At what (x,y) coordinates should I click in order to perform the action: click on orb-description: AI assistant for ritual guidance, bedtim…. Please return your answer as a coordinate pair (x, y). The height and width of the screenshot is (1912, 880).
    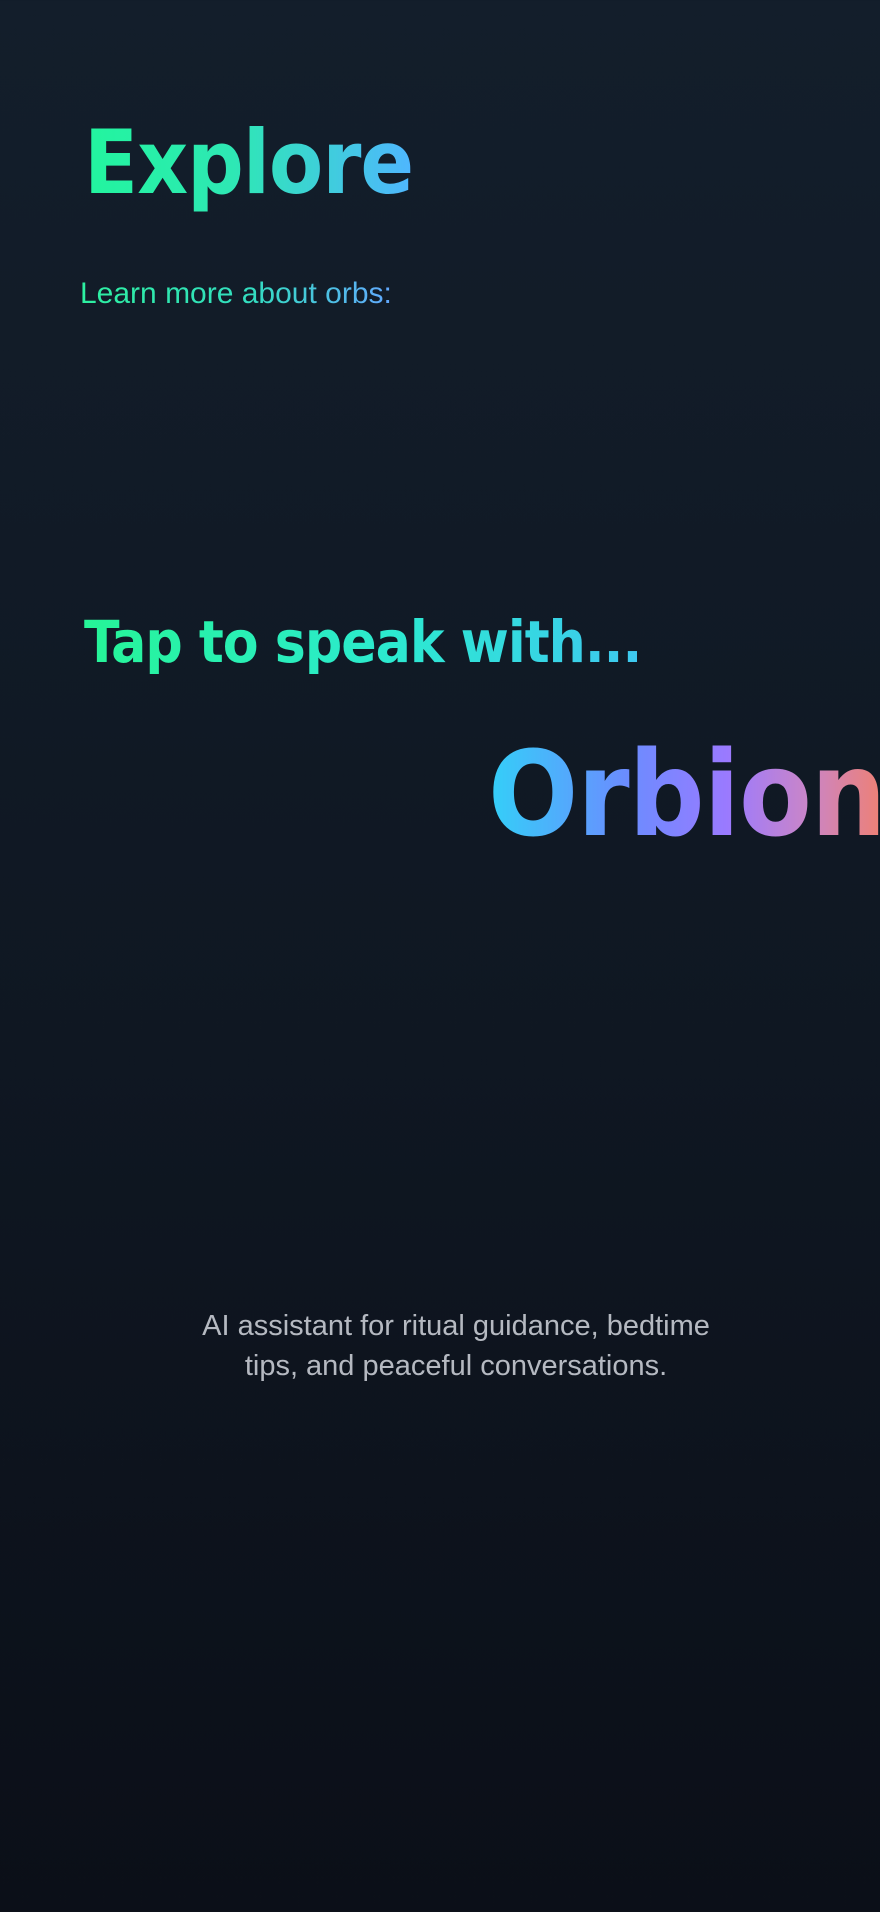
    Looking at the image, I should click on (456, 1346).